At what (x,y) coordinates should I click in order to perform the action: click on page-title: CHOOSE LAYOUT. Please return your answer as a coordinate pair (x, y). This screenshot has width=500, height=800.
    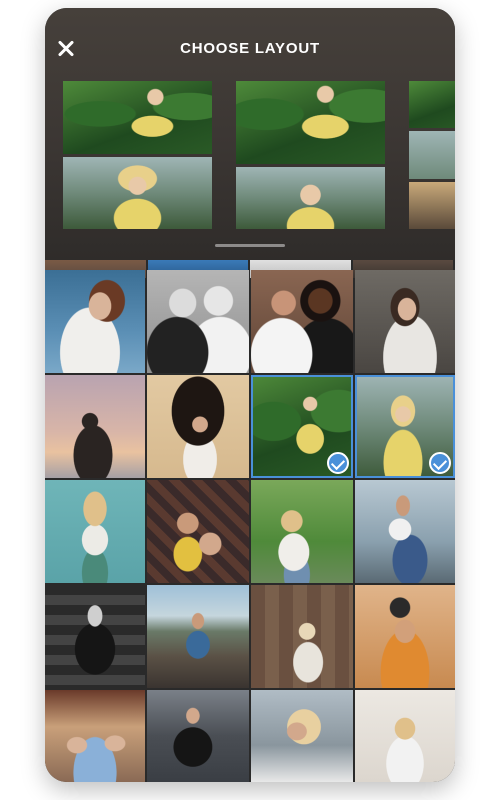
    Looking at the image, I should click on (250, 48).